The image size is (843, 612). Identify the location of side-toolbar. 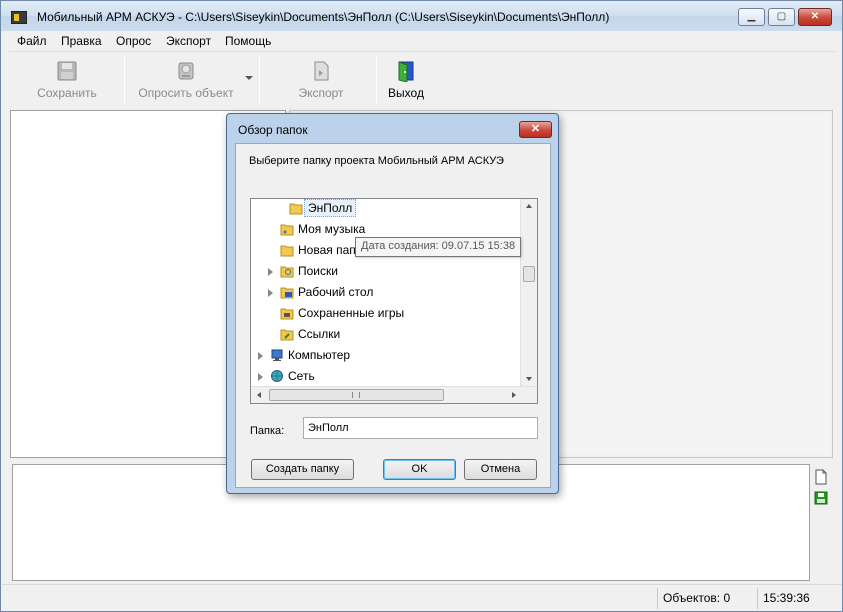
(822, 488).